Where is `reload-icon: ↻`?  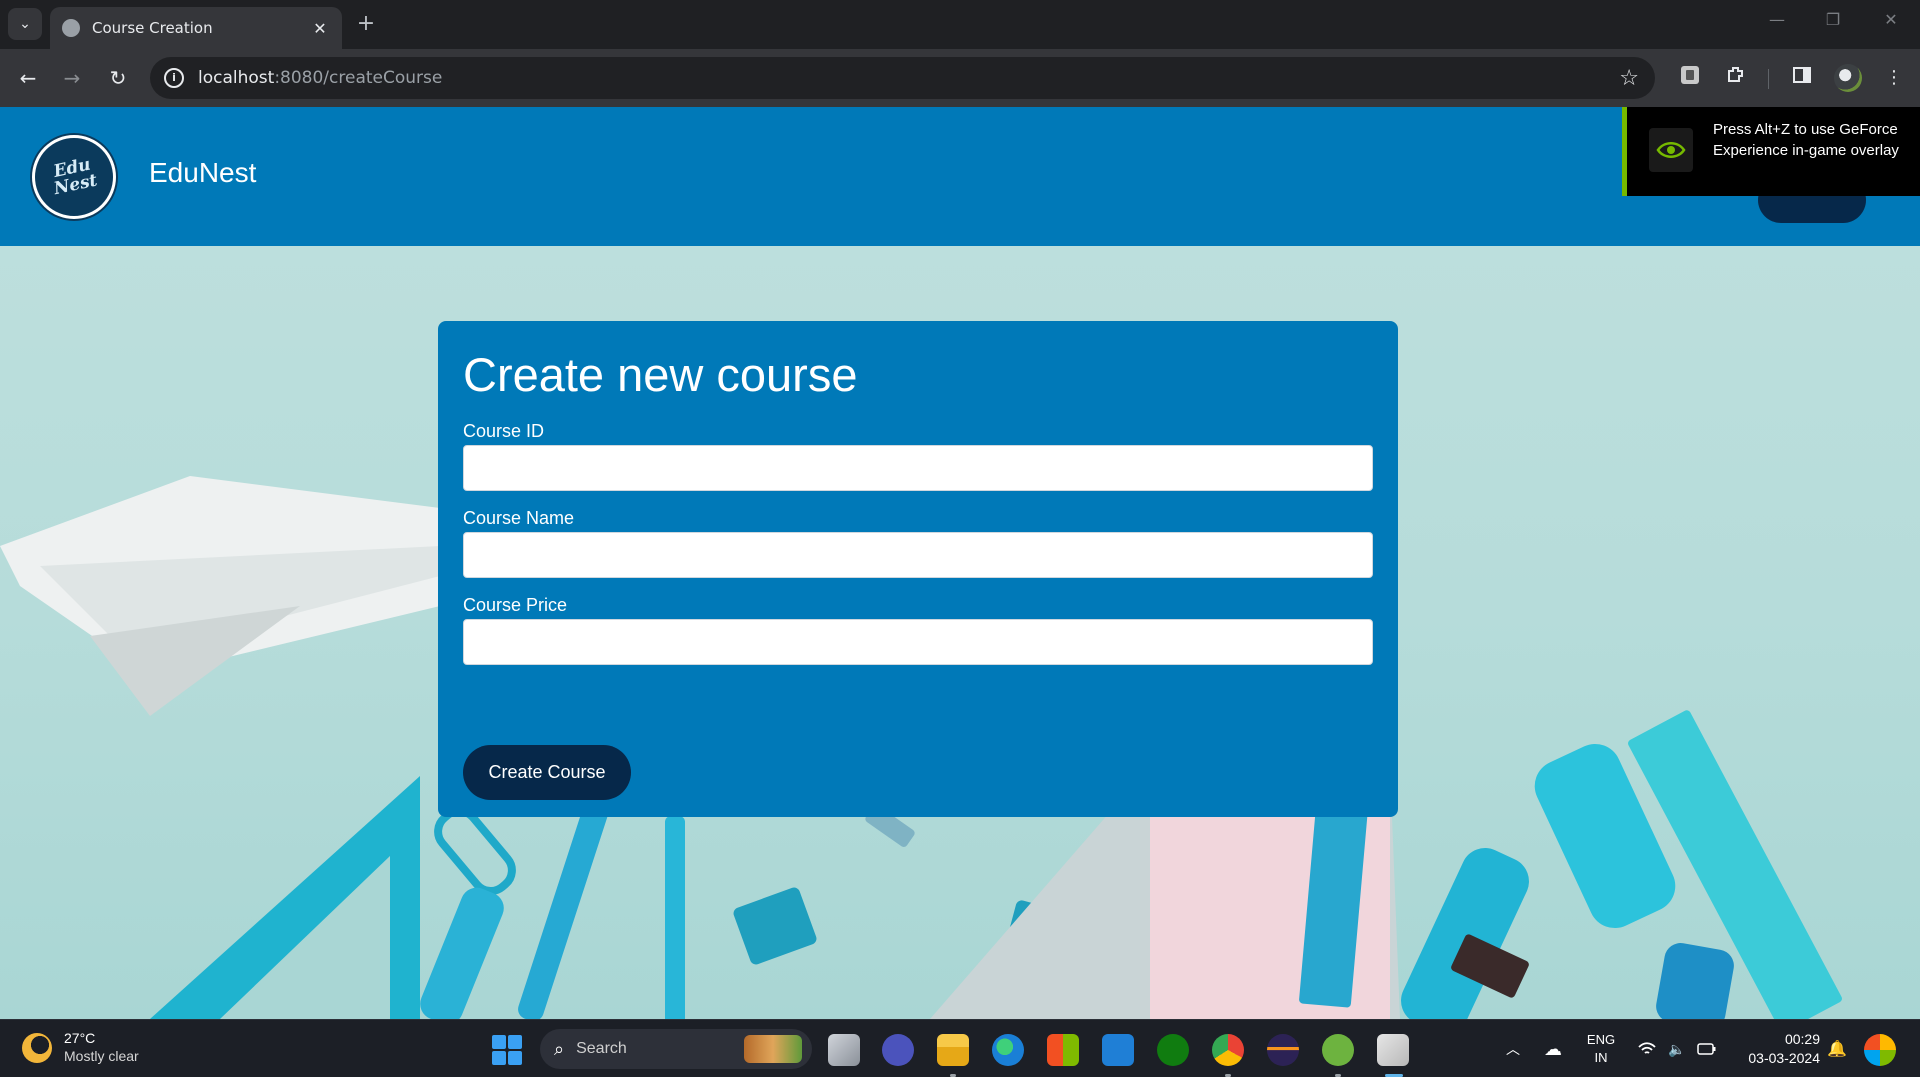 reload-icon: ↻ is located at coordinates (118, 78).